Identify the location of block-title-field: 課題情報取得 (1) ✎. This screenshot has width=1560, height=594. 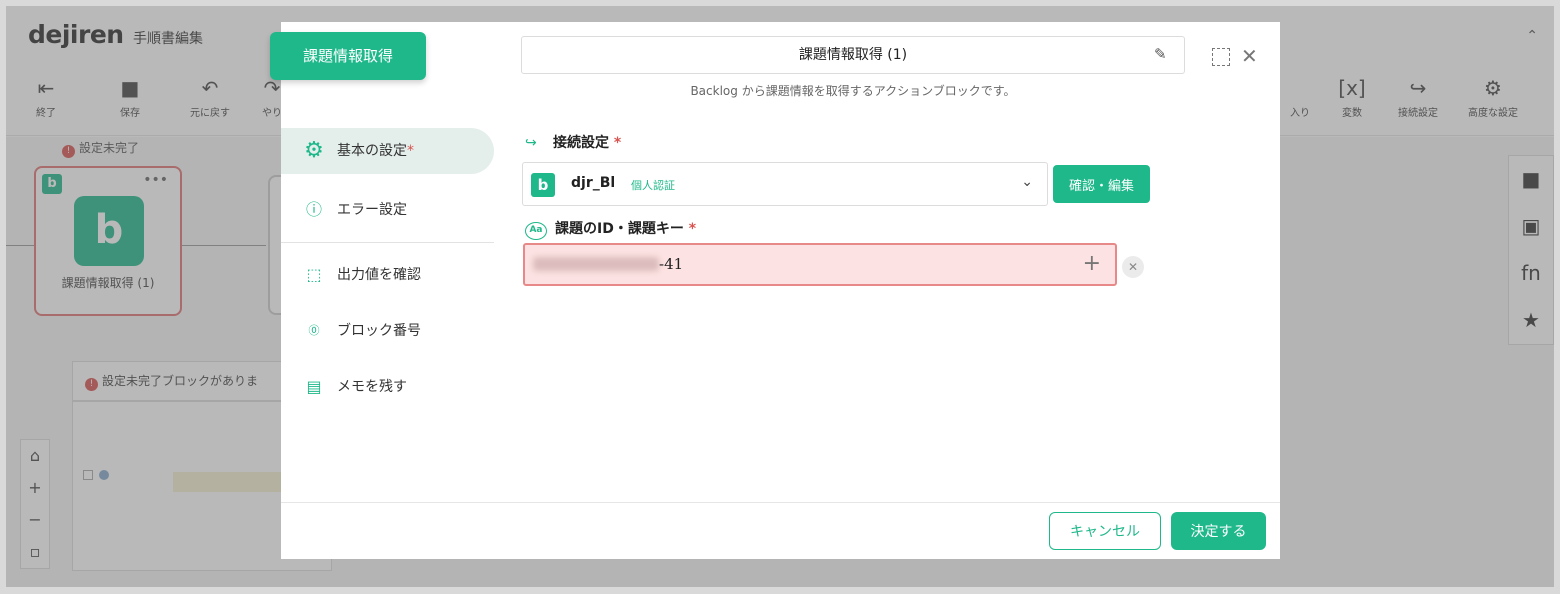
(853, 55).